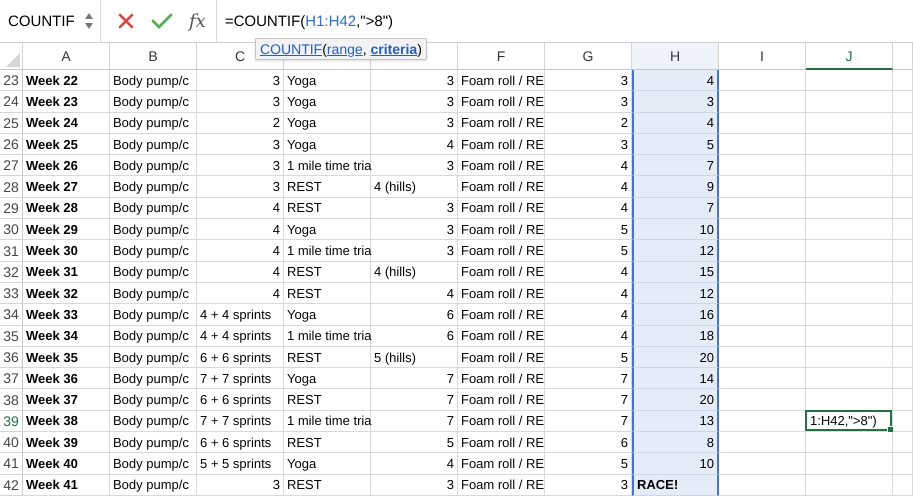 The height and width of the screenshot is (499, 913). I want to click on table-cell: 16, so click(675, 315).